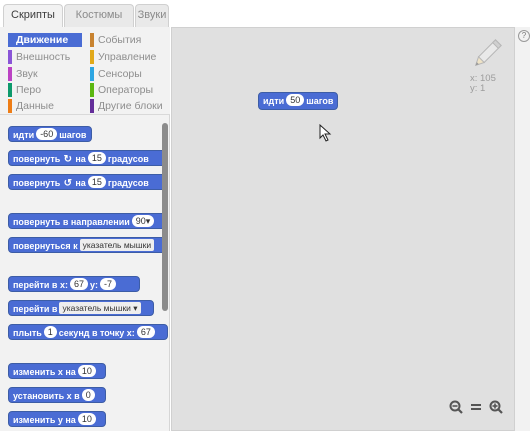  Describe the element at coordinates (108, 284) in the screenshot. I see `y-input: -7` at that location.